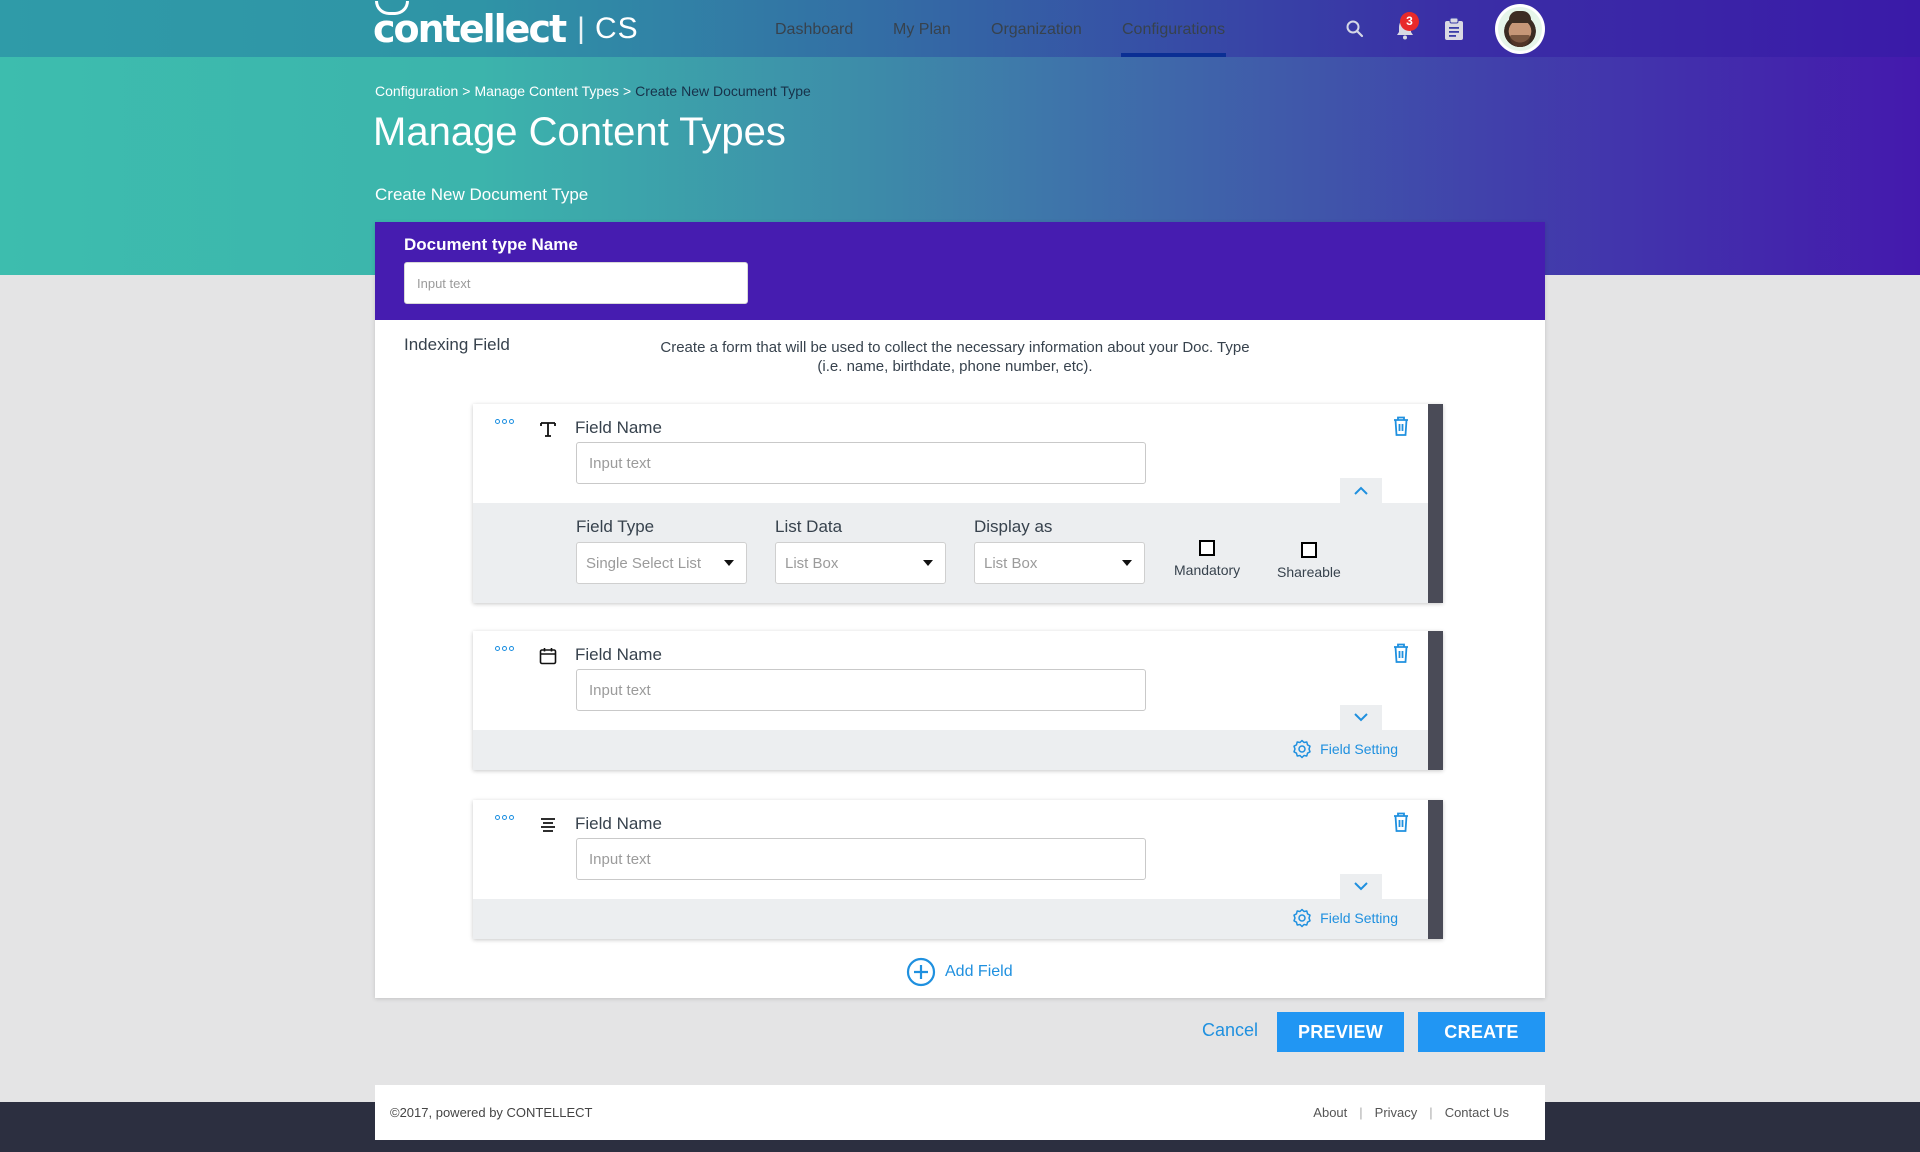 The image size is (1920, 1152). What do you see at coordinates (960, 28) in the screenshot?
I see `top-navigation-bar` at bounding box center [960, 28].